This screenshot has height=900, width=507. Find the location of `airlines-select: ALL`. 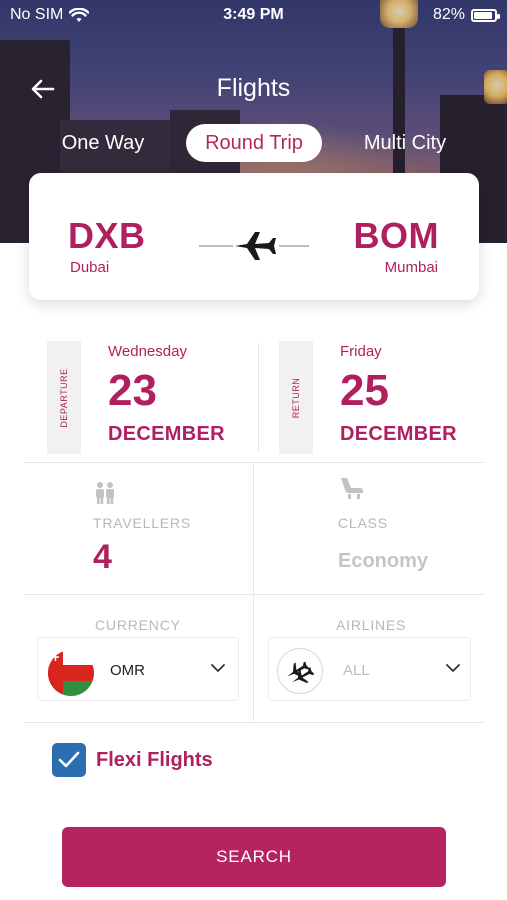

airlines-select: ALL is located at coordinates (369, 669).